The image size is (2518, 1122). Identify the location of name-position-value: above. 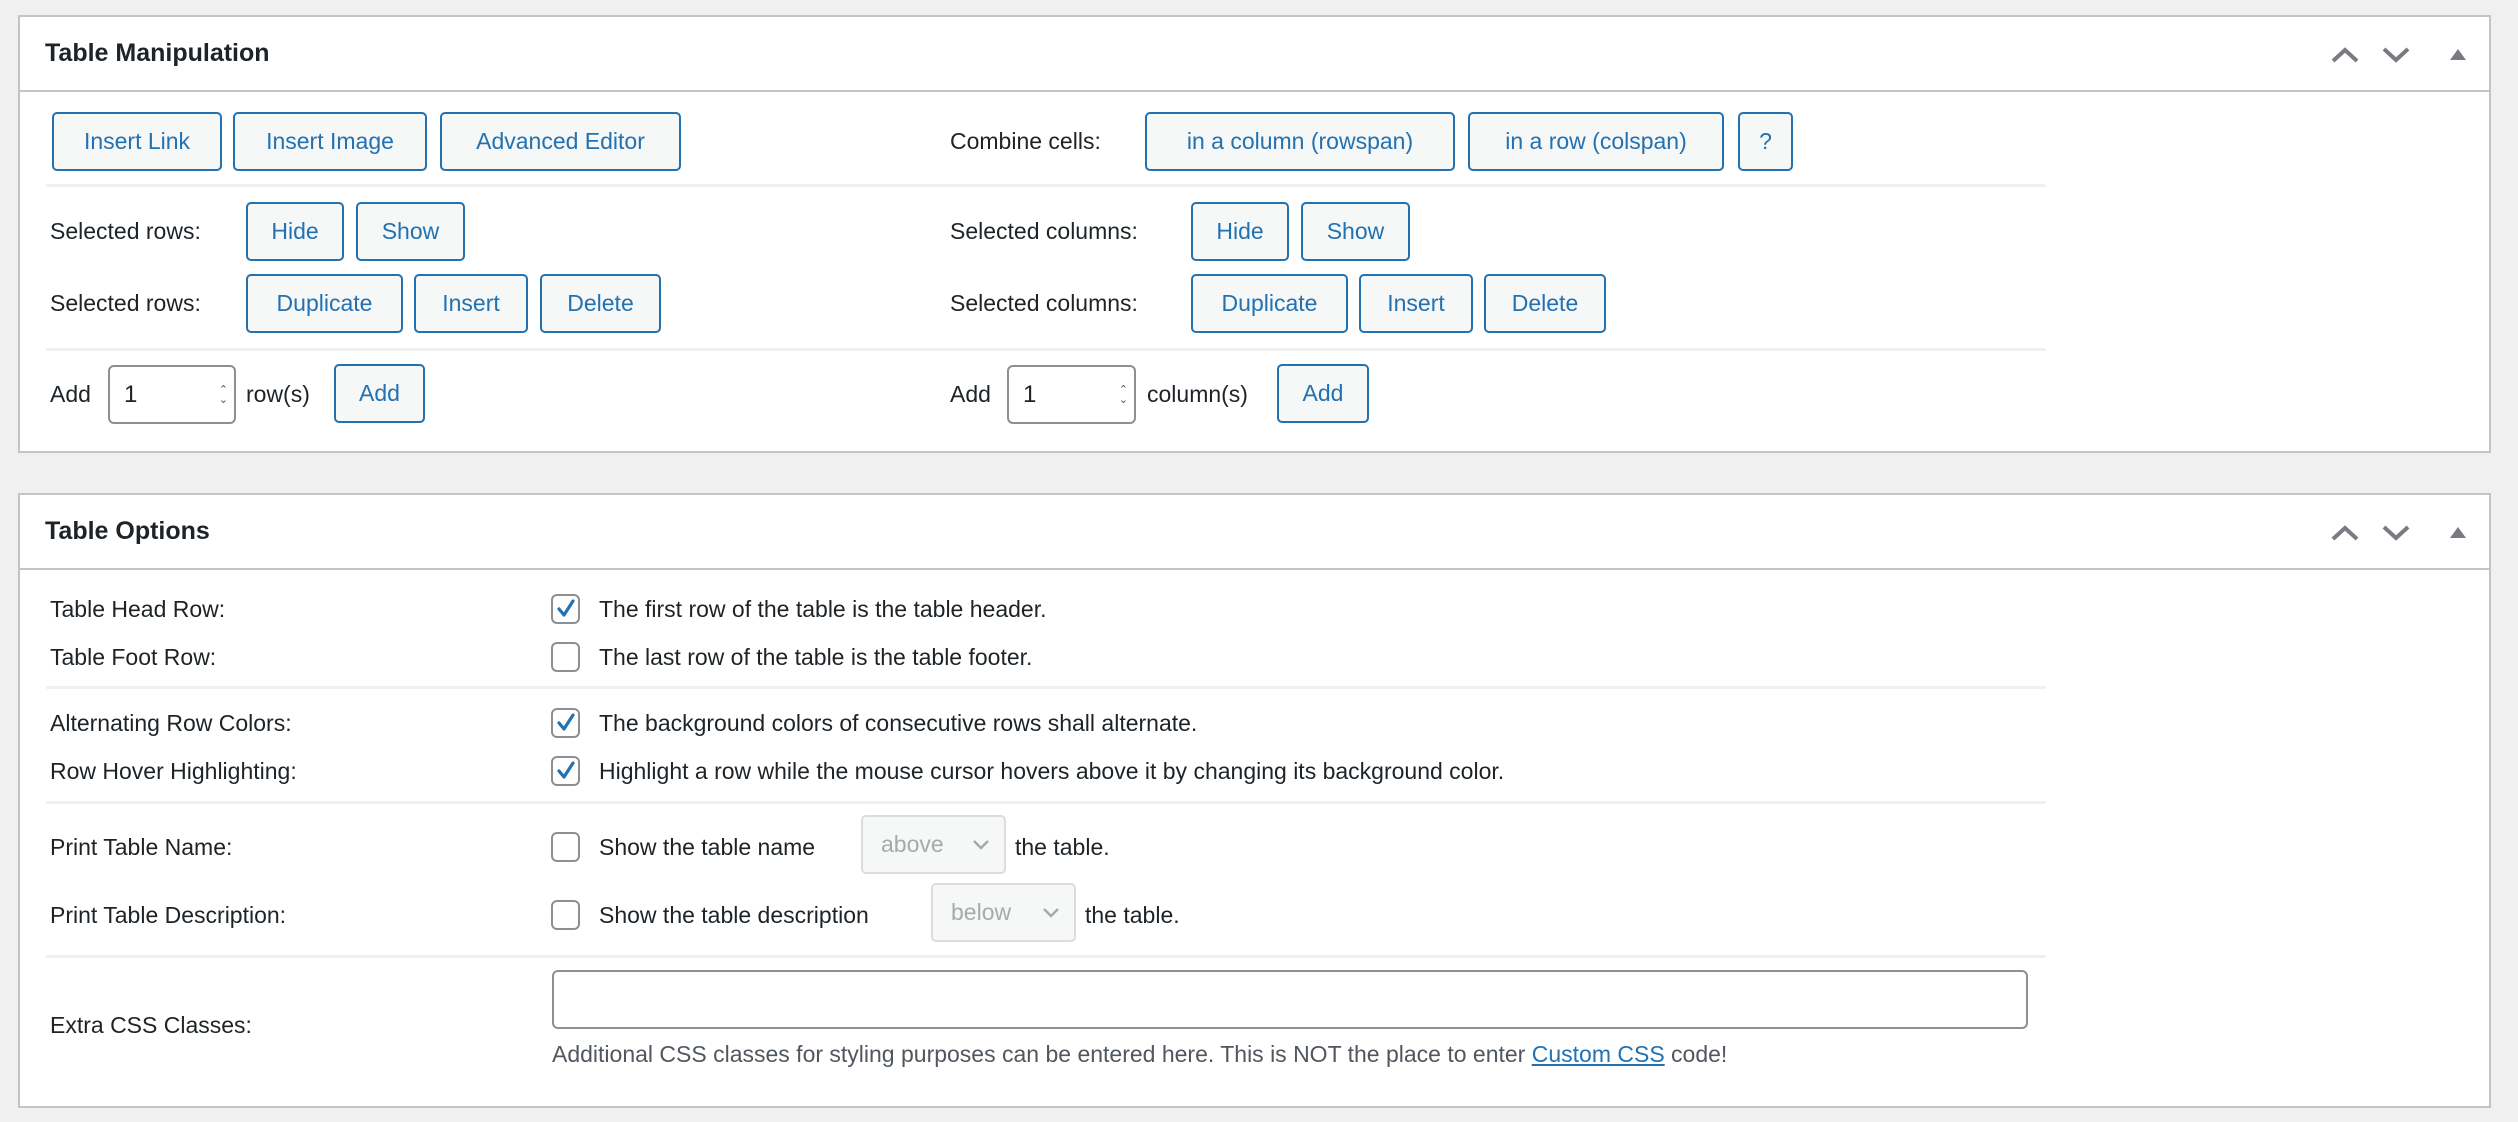
(912, 844).